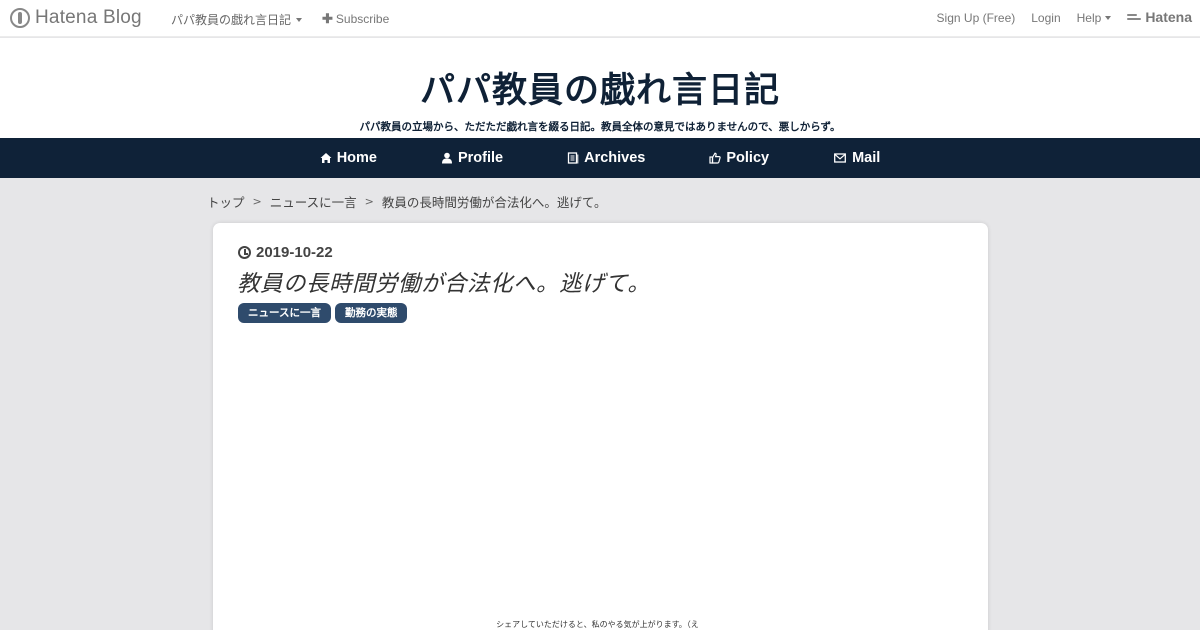 The height and width of the screenshot is (630, 1200). I want to click on person-icon, so click(446, 158).